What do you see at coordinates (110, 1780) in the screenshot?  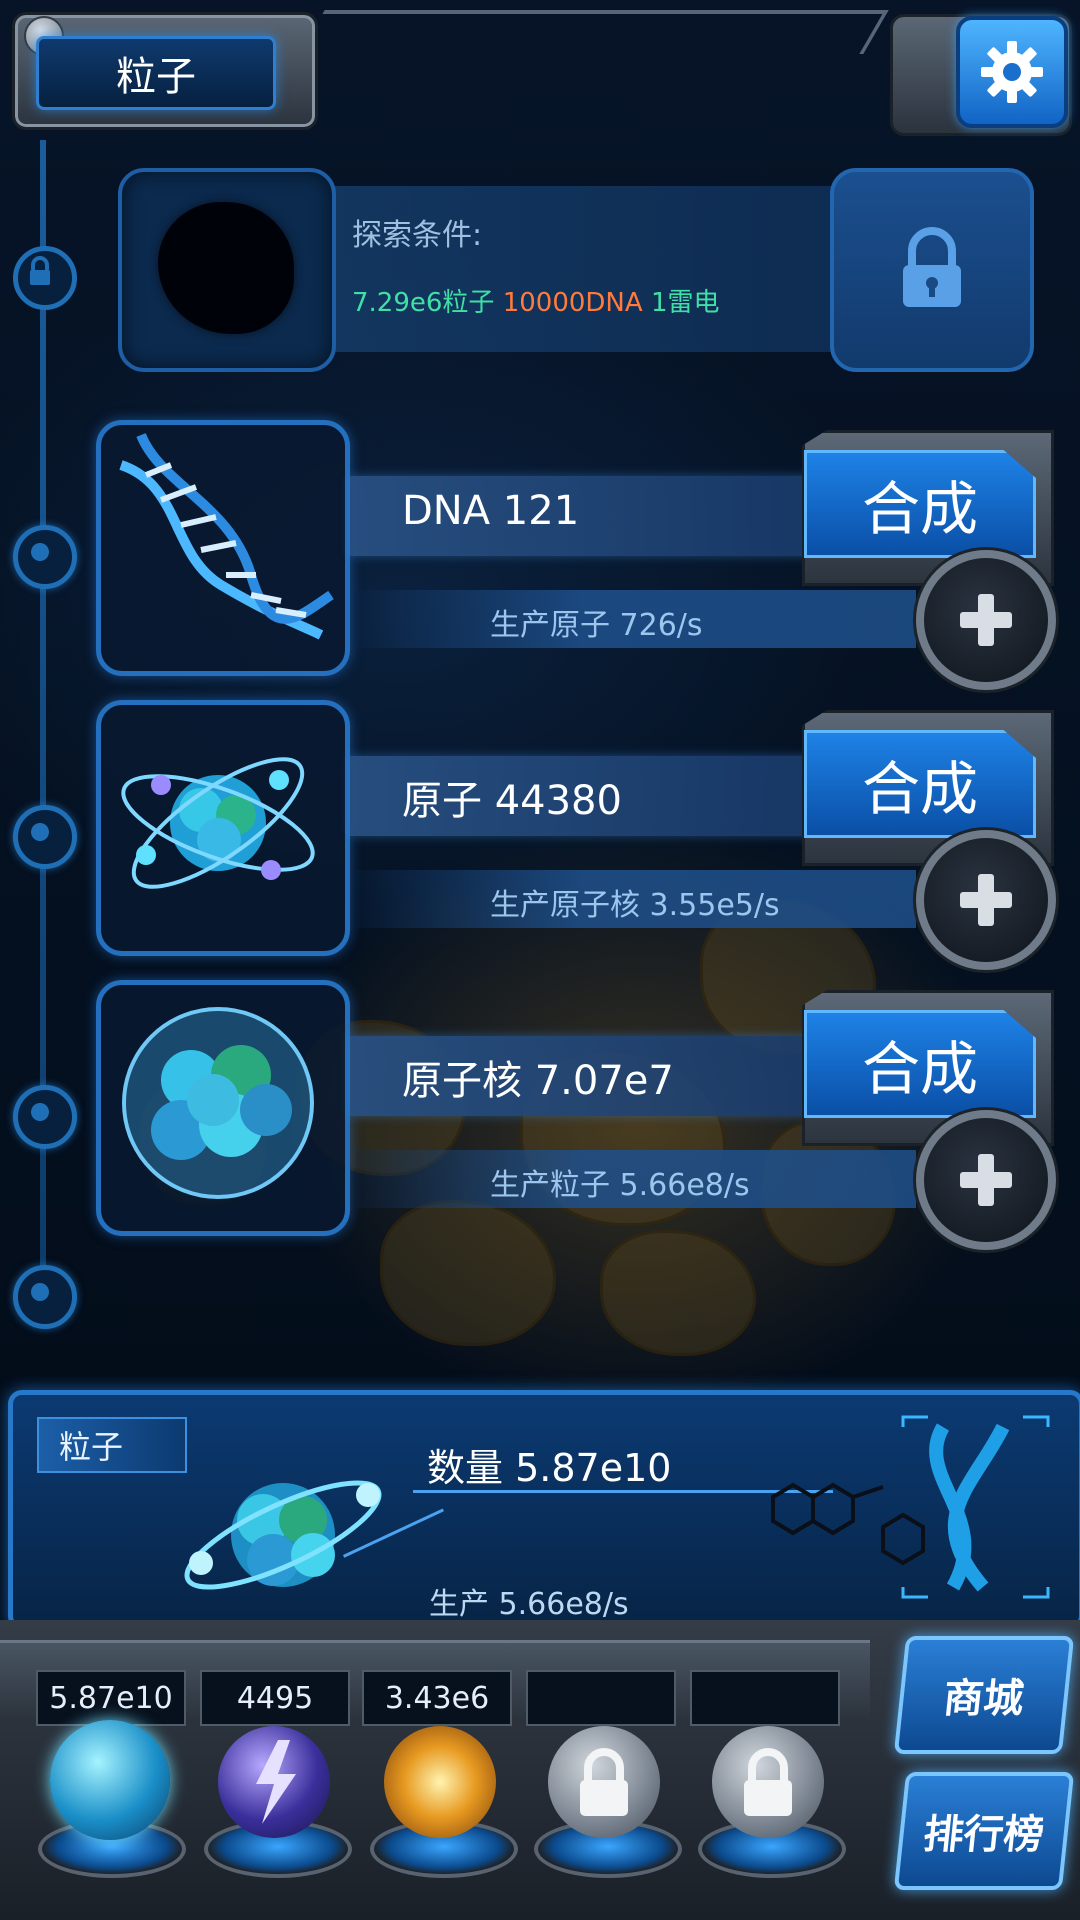 I see `particle-orb-button` at bounding box center [110, 1780].